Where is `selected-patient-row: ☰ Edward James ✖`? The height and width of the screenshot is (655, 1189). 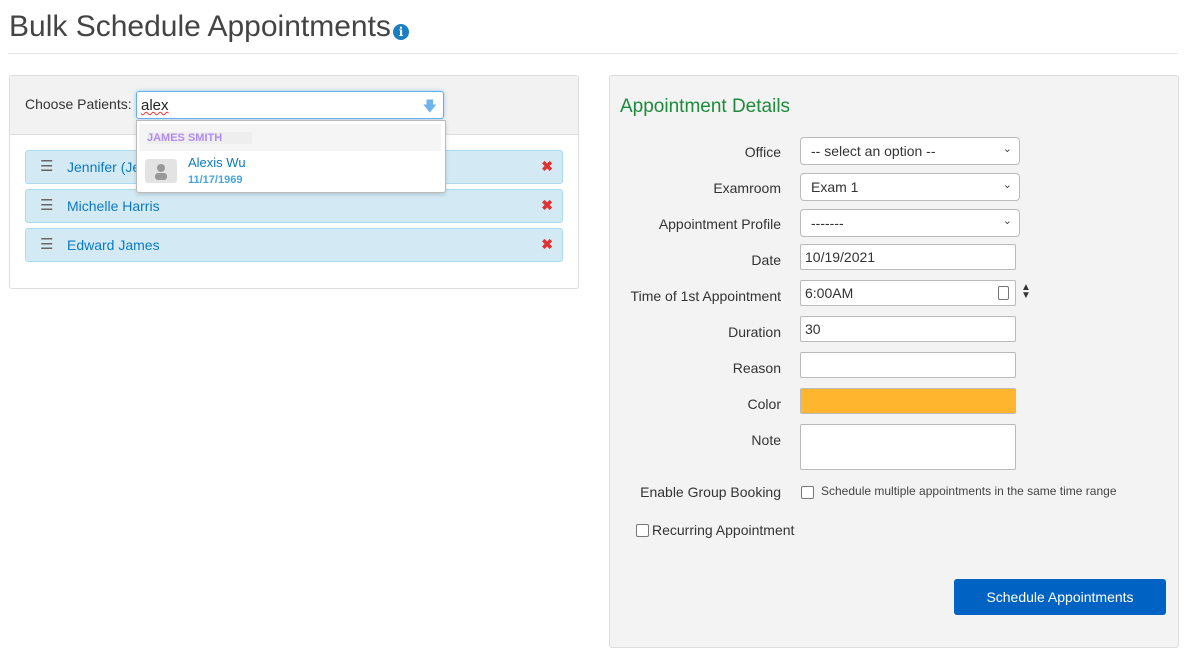
selected-patient-row: ☰ Edward James ✖ is located at coordinates (294, 245).